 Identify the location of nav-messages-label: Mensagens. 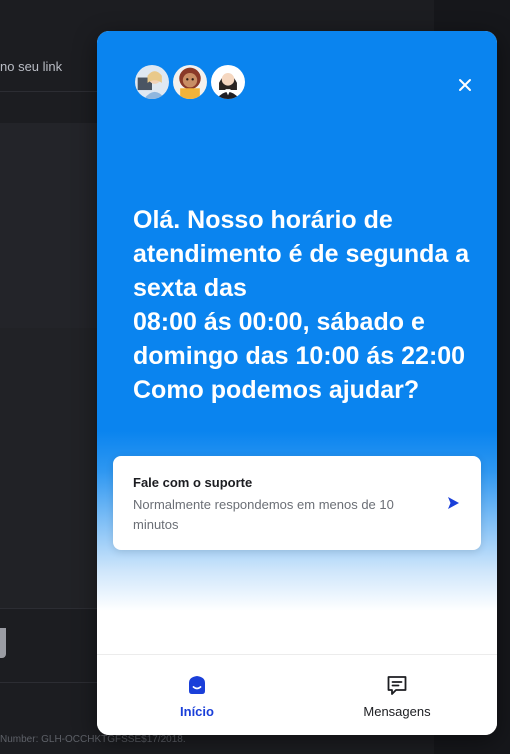
(397, 711).